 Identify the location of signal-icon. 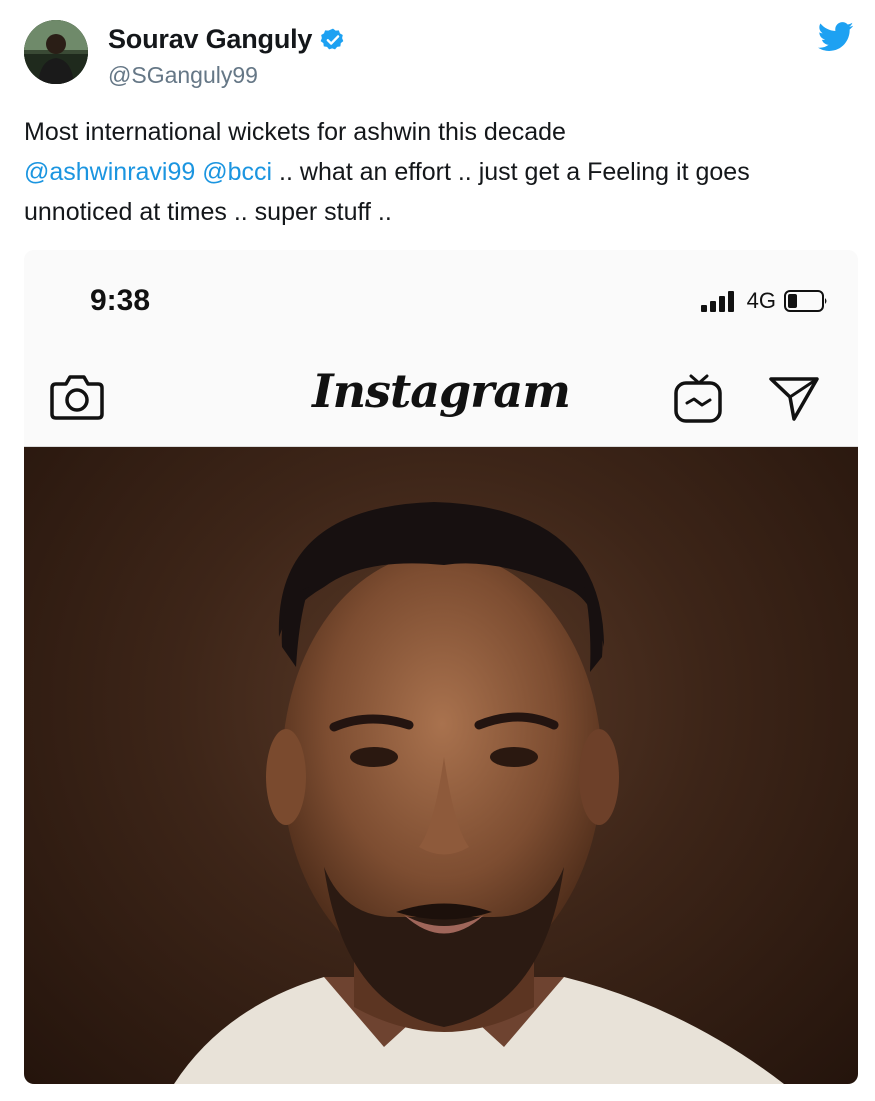
(719, 301).